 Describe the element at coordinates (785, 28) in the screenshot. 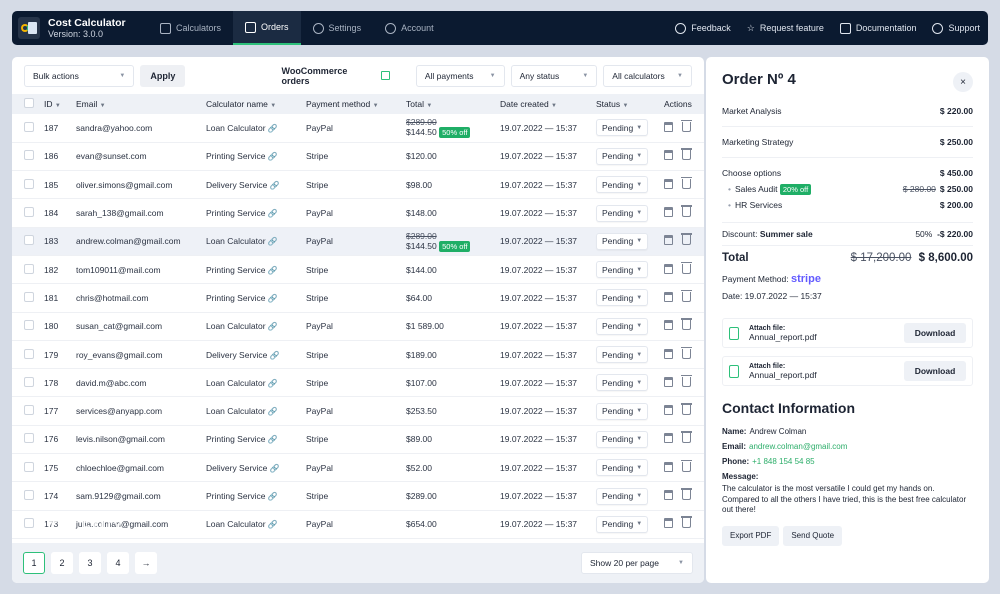

I see `nav-request-feature: ☆ Request feature` at that location.